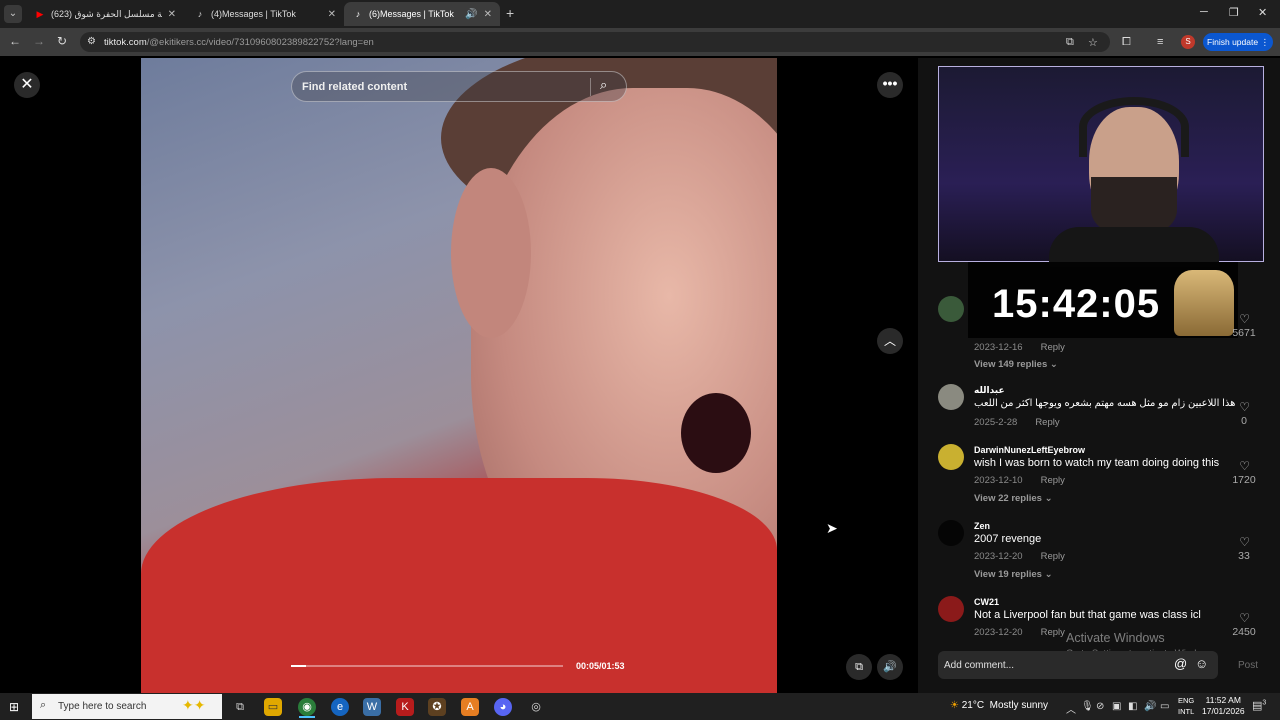 This screenshot has height=720, width=1280. Describe the element at coordinates (1188, 42) in the screenshot. I see `profile-avatar: S` at that location.